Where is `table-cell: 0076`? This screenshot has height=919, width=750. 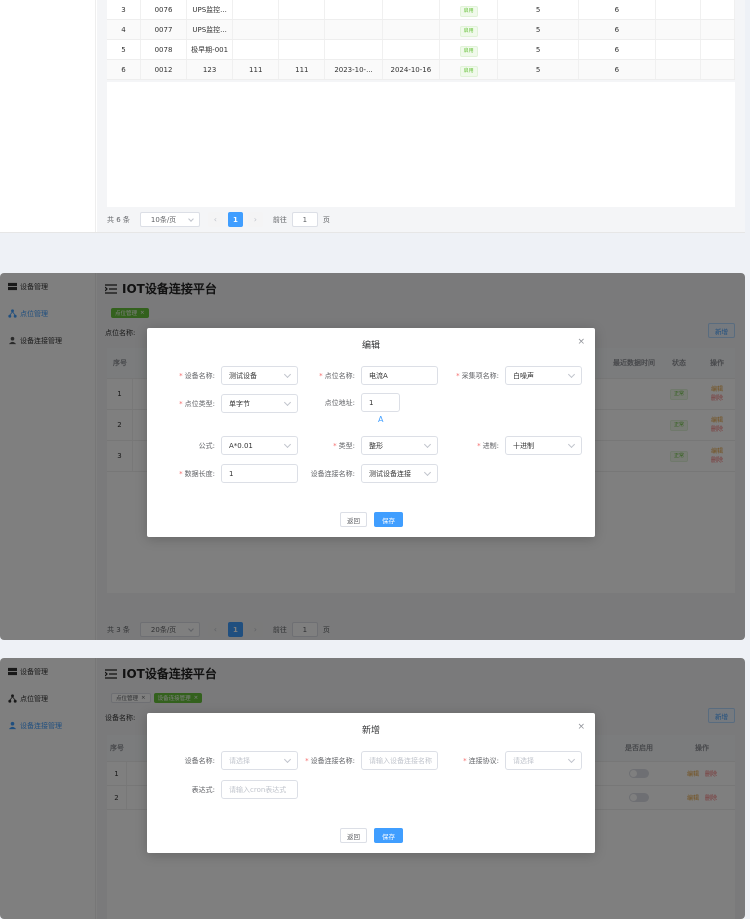 table-cell: 0076 is located at coordinates (164, 9).